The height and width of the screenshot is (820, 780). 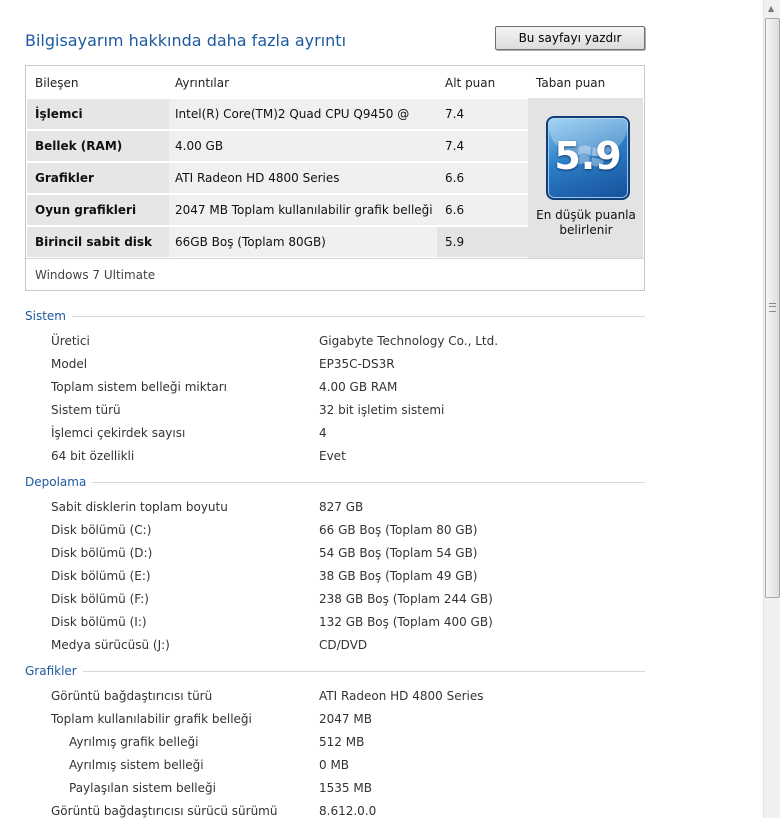 I want to click on scroll-thumb, so click(x=772, y=308).